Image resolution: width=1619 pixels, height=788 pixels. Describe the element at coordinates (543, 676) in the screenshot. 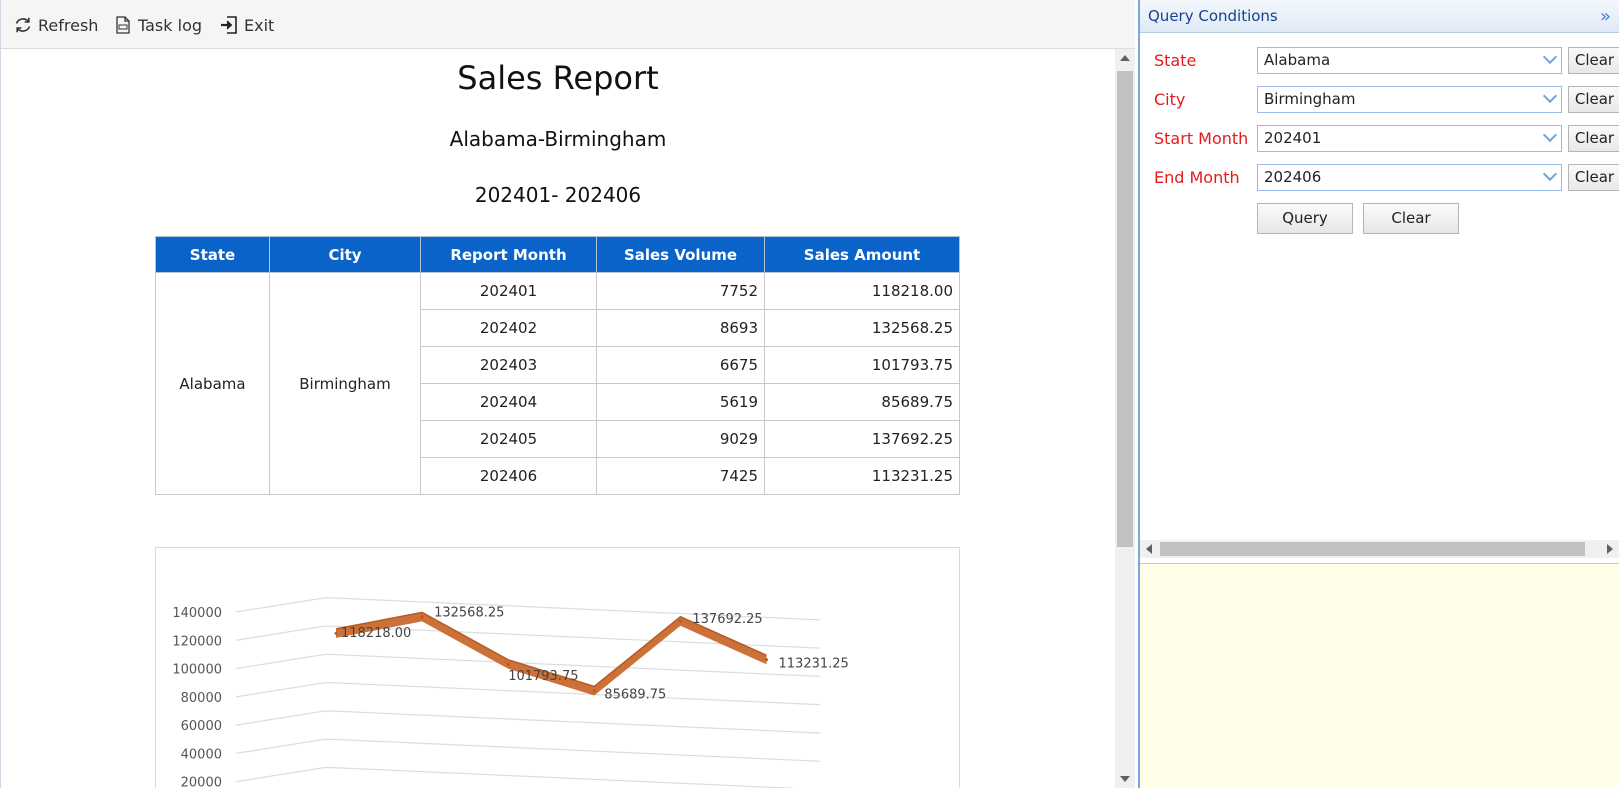

I see `chart-data-label: 101793.75` at that location.